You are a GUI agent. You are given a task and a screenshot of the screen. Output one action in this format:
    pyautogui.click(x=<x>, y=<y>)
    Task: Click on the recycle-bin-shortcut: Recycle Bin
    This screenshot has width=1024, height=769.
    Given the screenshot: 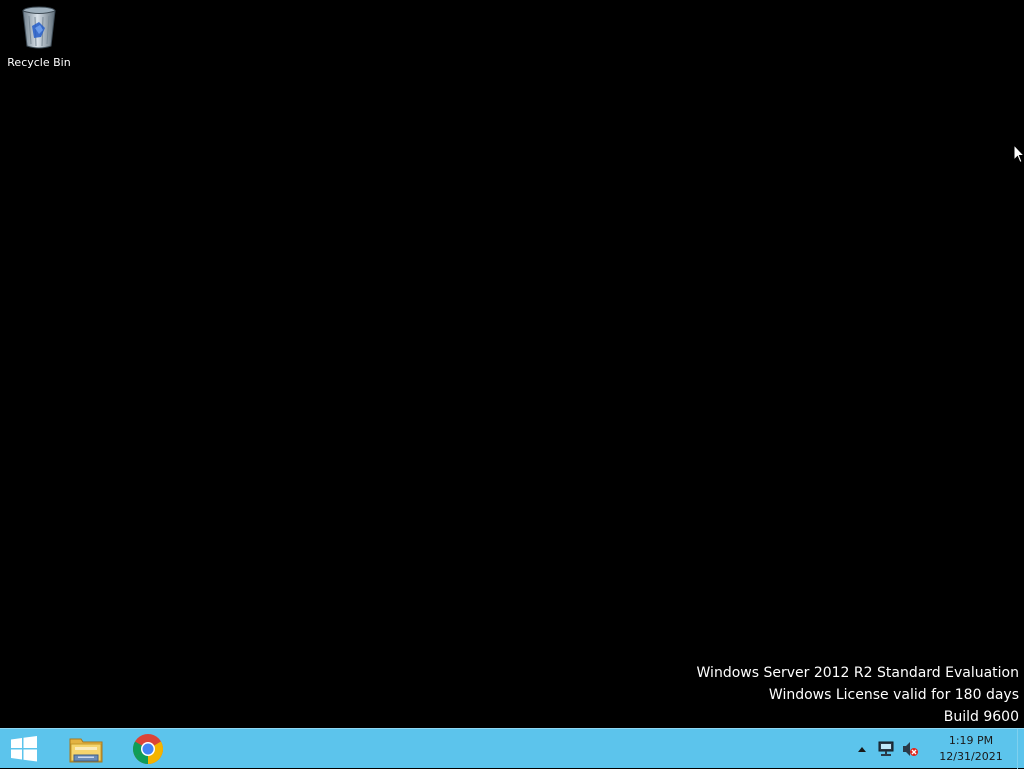 What is the action you would take?
    pyautogui.click(x=39, y=40)
    